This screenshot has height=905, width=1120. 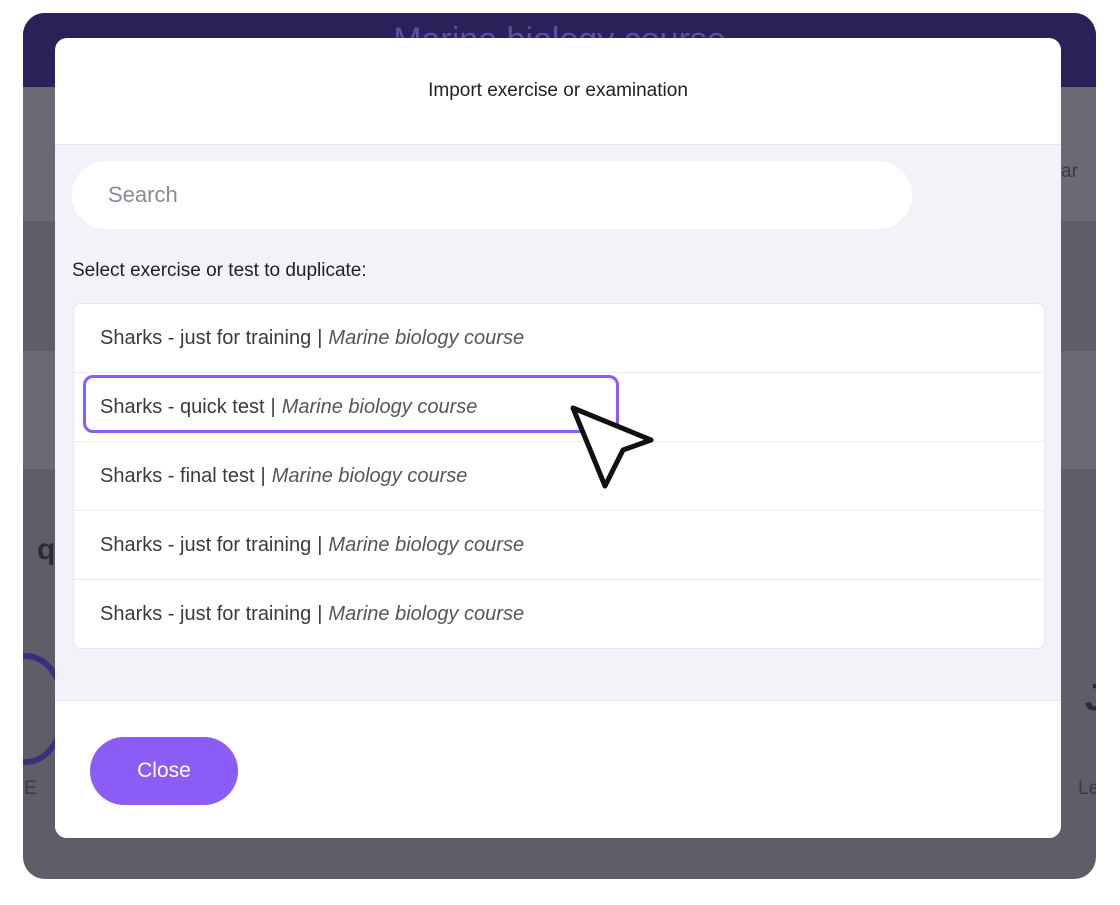 I want to click on bg-tab-fragment: ar, so click(x=1069, y=171).